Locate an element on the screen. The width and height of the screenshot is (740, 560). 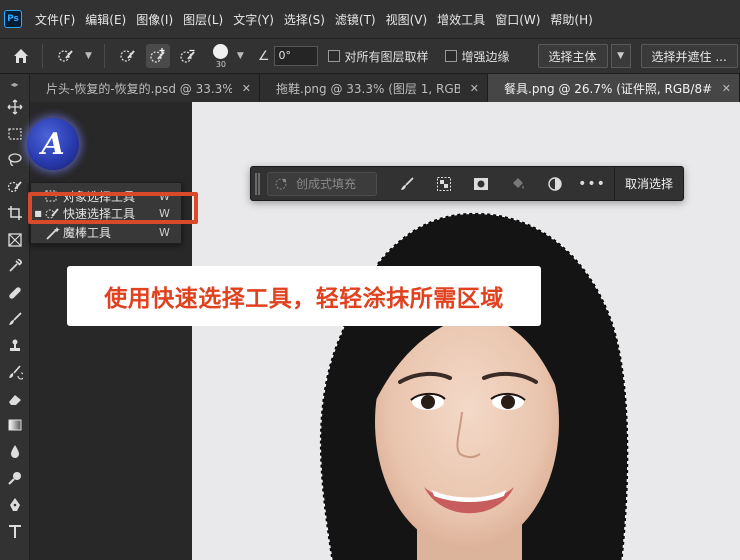
angle-icon: ∠ is located at coordinates (263, 56).